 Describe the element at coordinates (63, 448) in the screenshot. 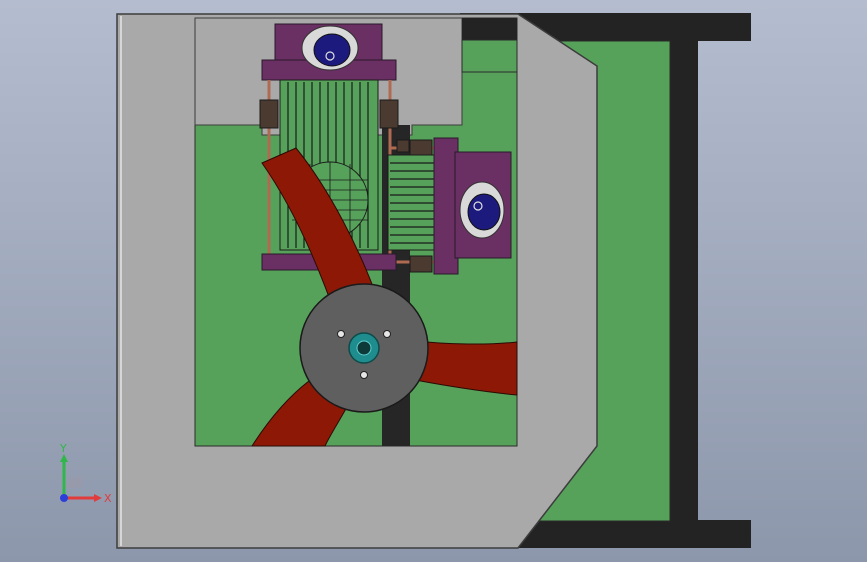

I see `y-axis-label: Y` at that location.